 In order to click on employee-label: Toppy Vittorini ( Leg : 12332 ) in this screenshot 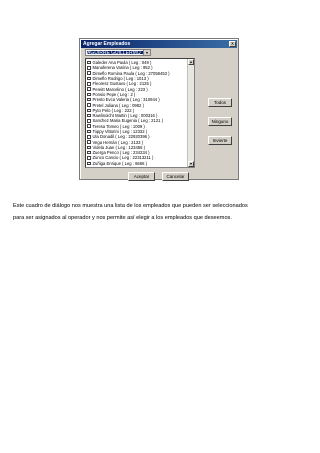, I will do `click(120, 131)`.